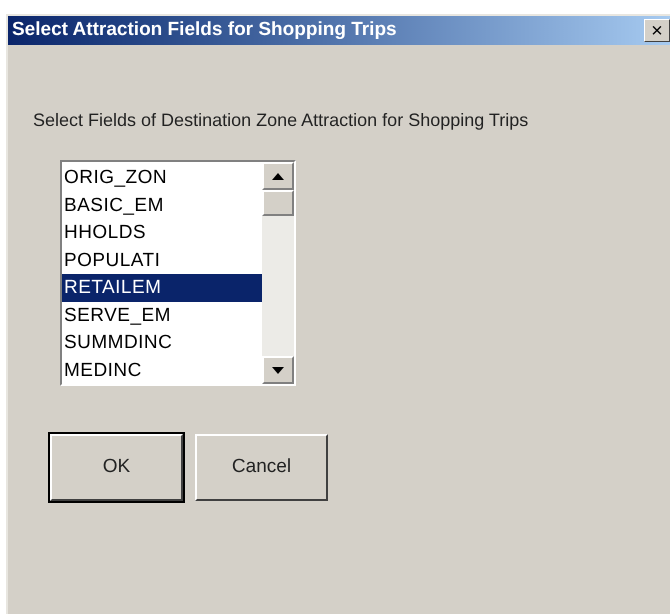  What do you see at coordinates (162, 232) in the screenshot?
I see `list-item: HHOLDS` at bounding box center [162, 232].